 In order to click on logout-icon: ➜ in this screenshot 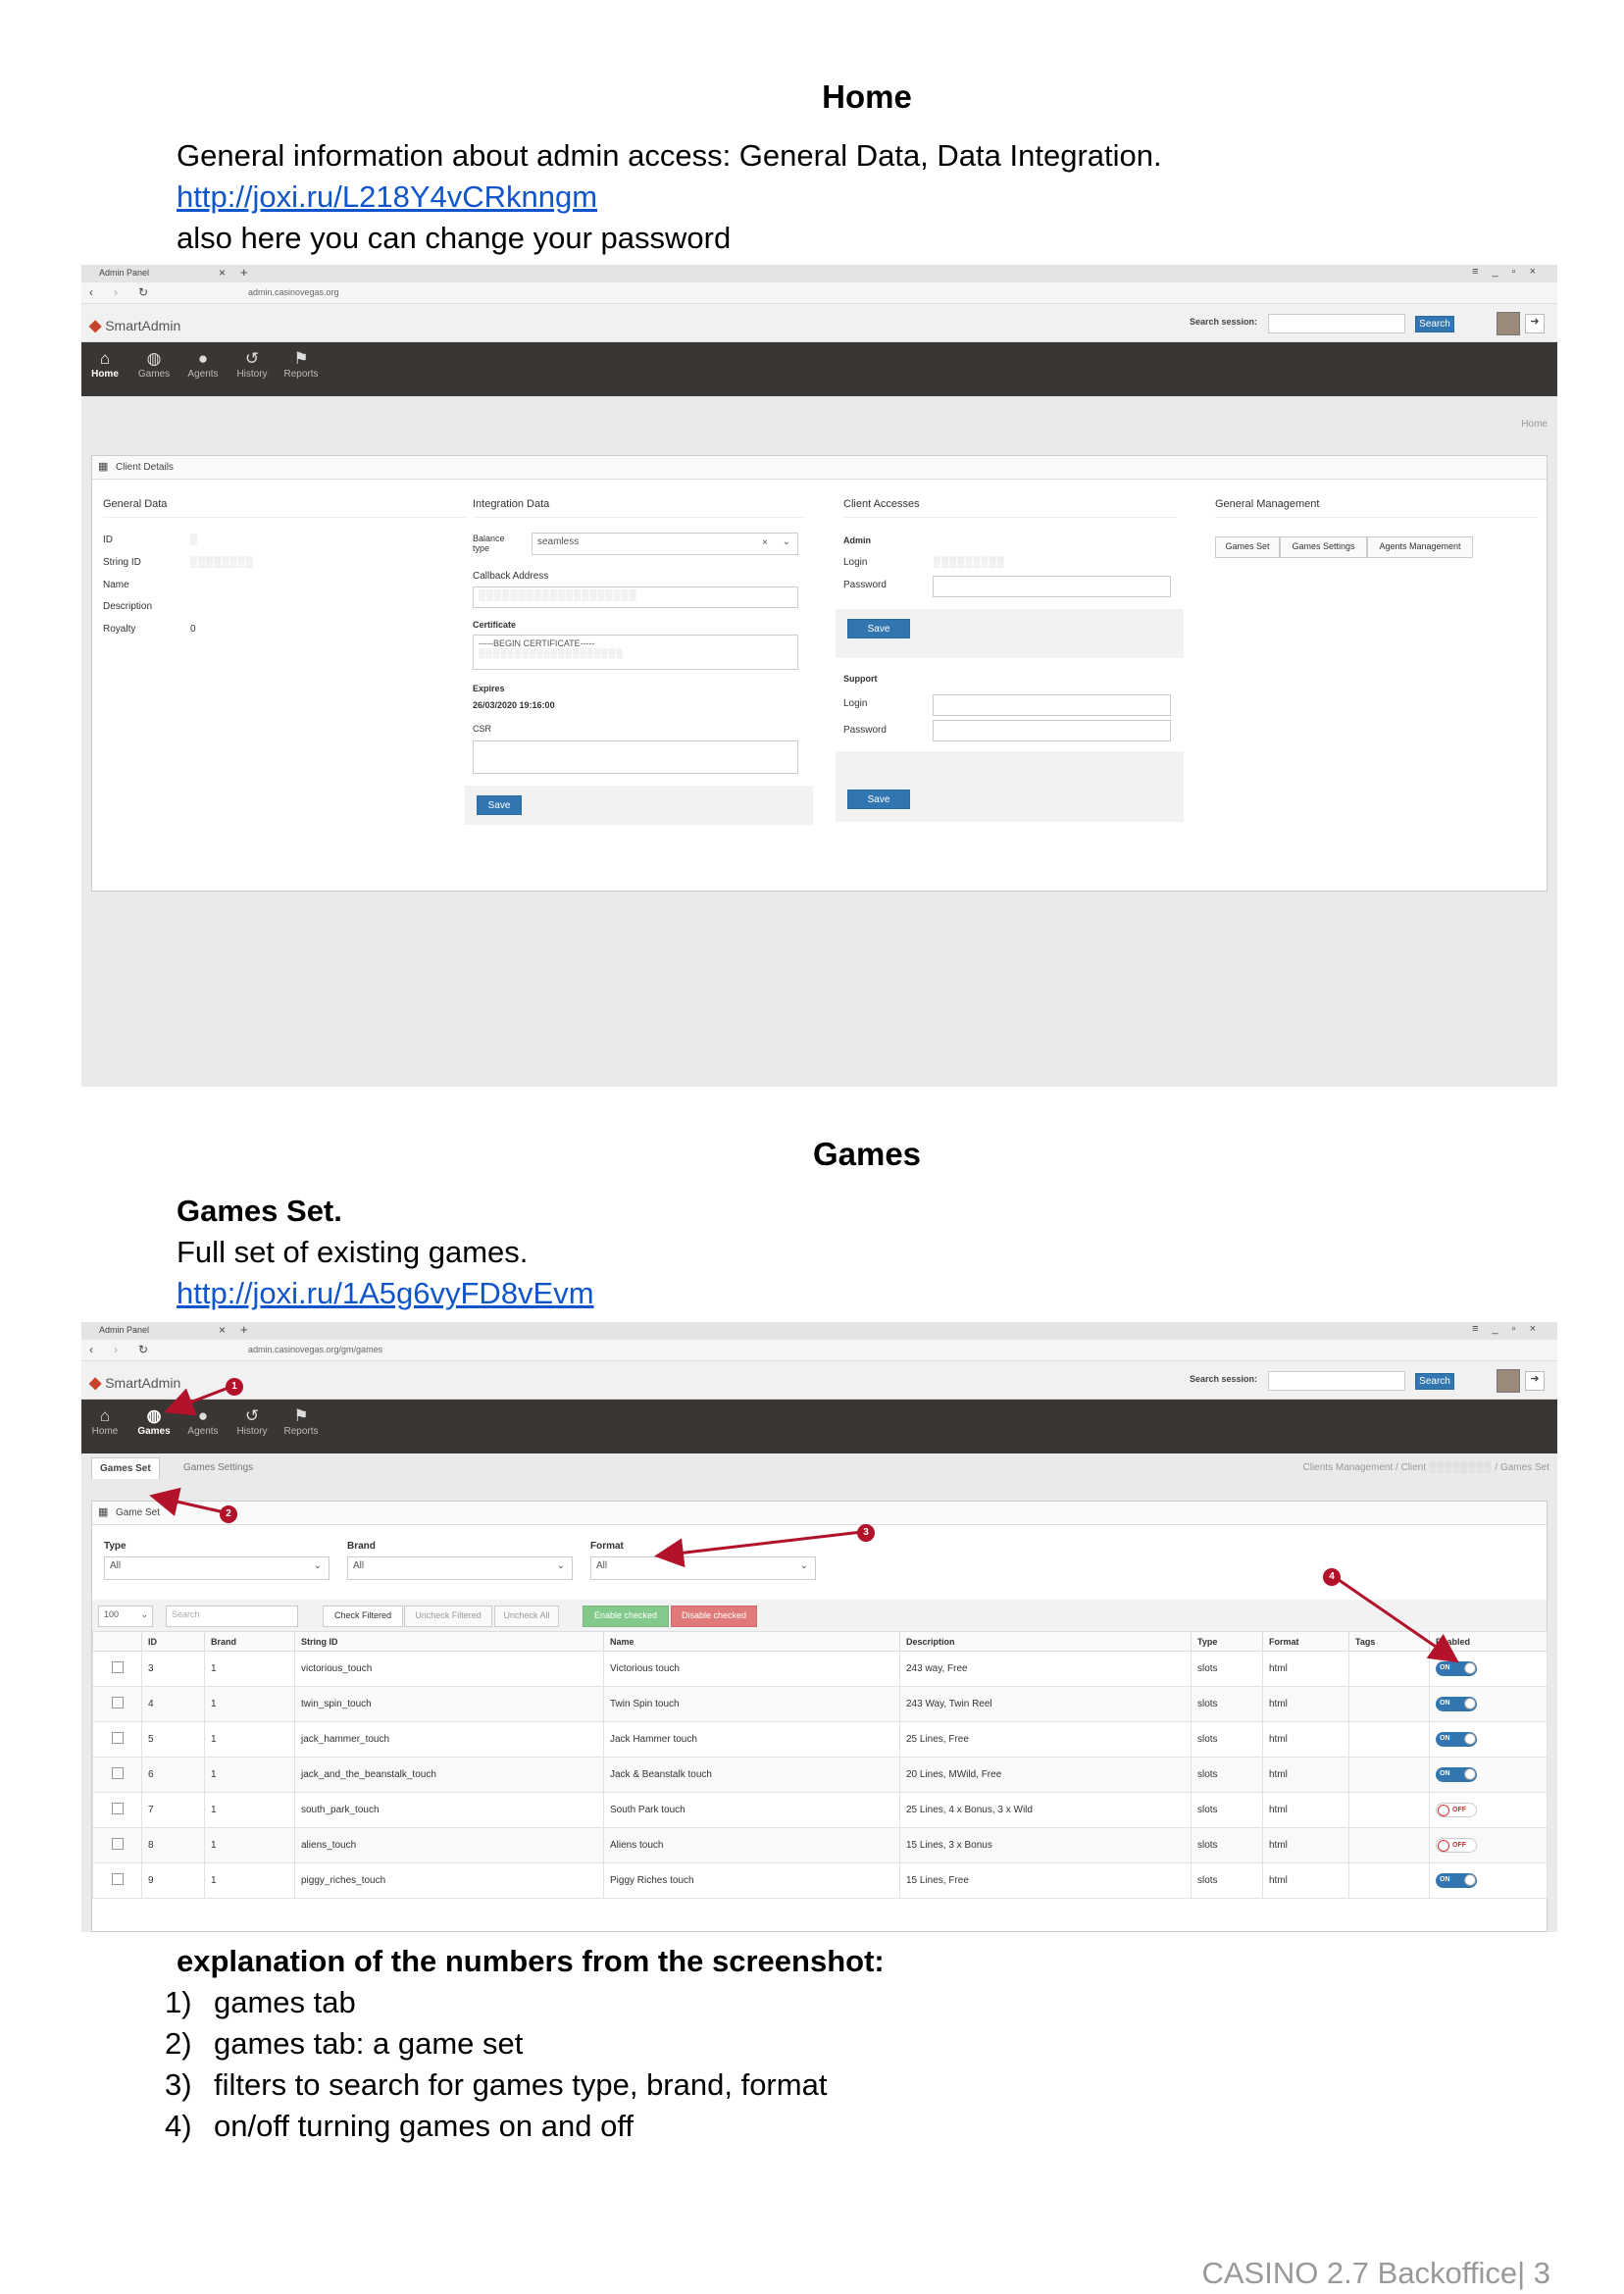, I will do `click(1535, 323)`.